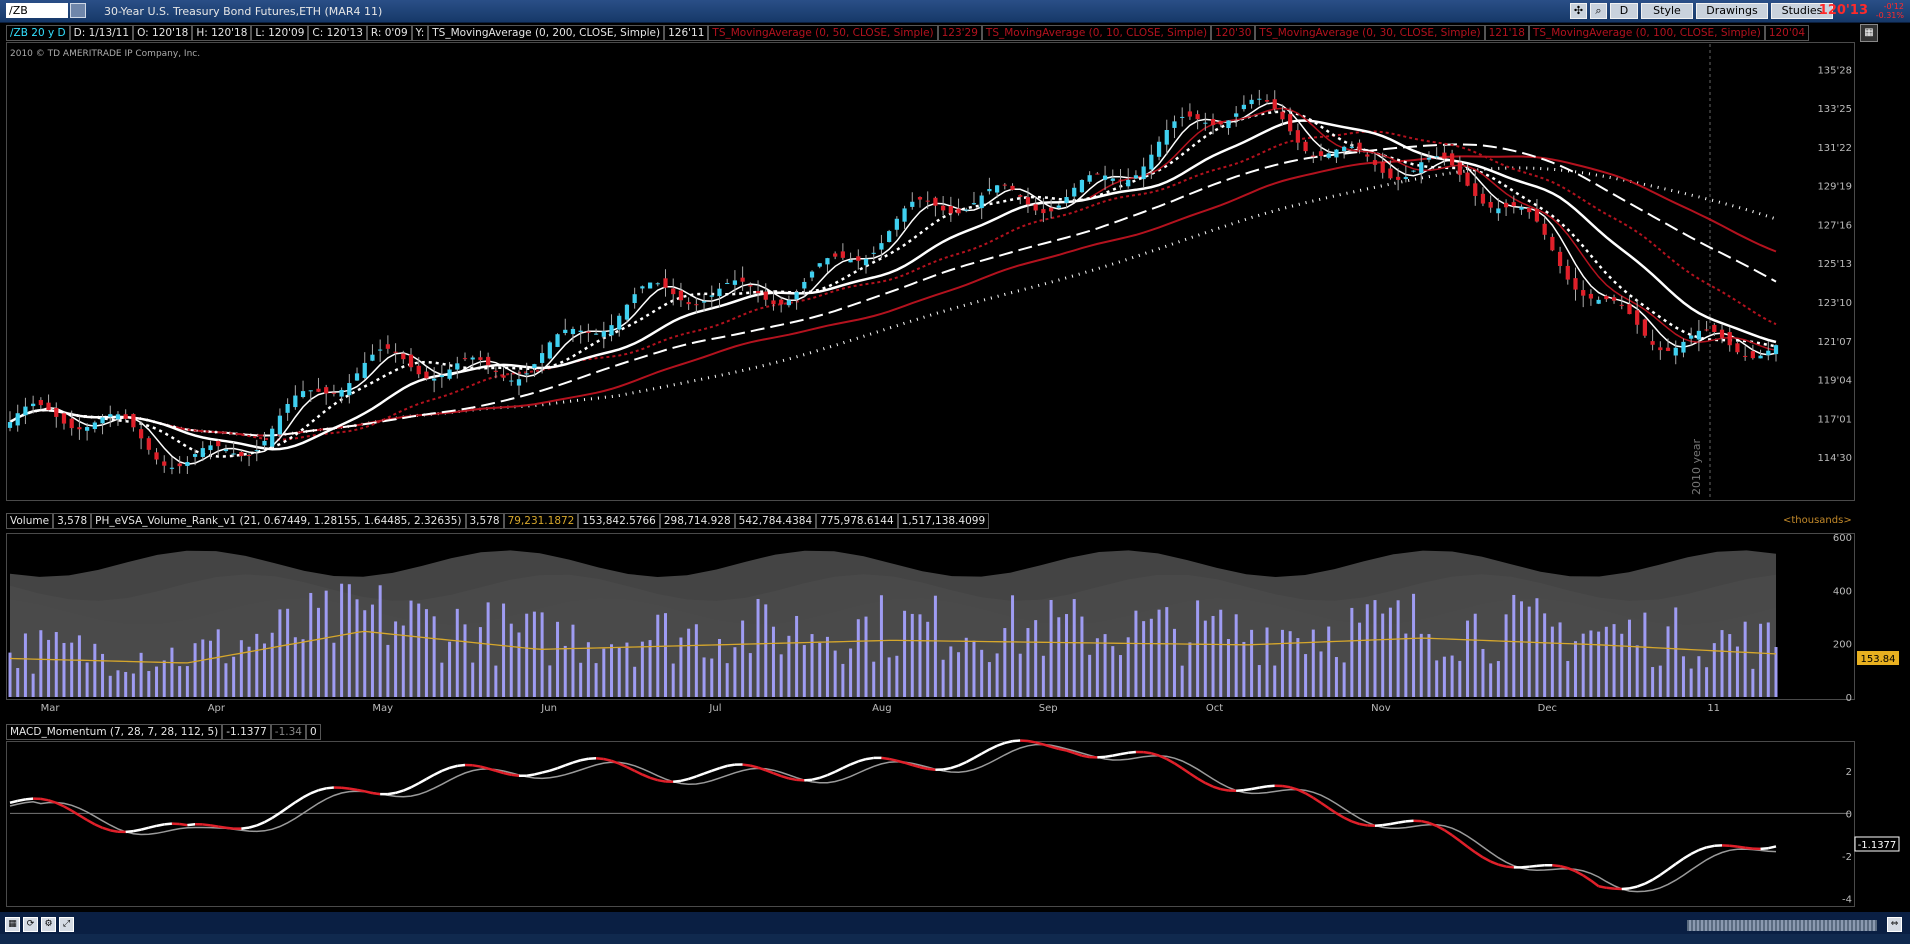 Image resolution: width=1910 pixels, height=944 pixels. What do you see at coordinates (541, 521) in the screenshot?
I see `header-field: 79,231.1872` at bounding box center [541, 521].